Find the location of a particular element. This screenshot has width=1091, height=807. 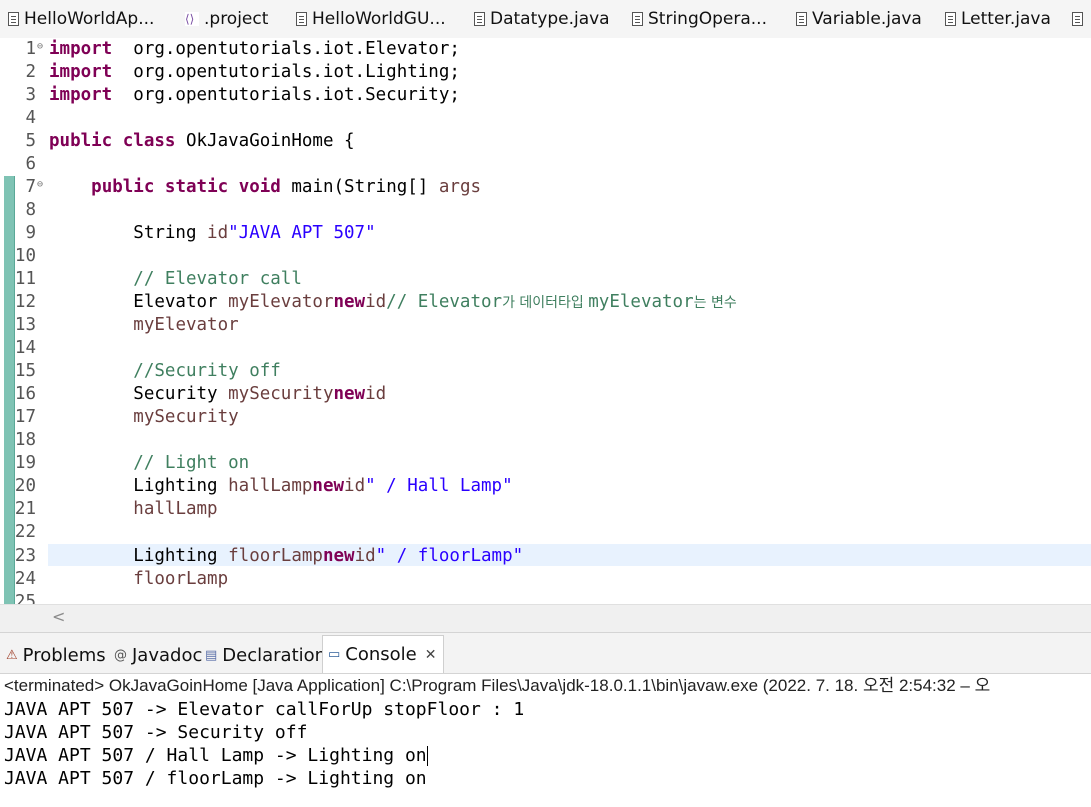

code-token-kw: static is located at coordinates (196, 187).